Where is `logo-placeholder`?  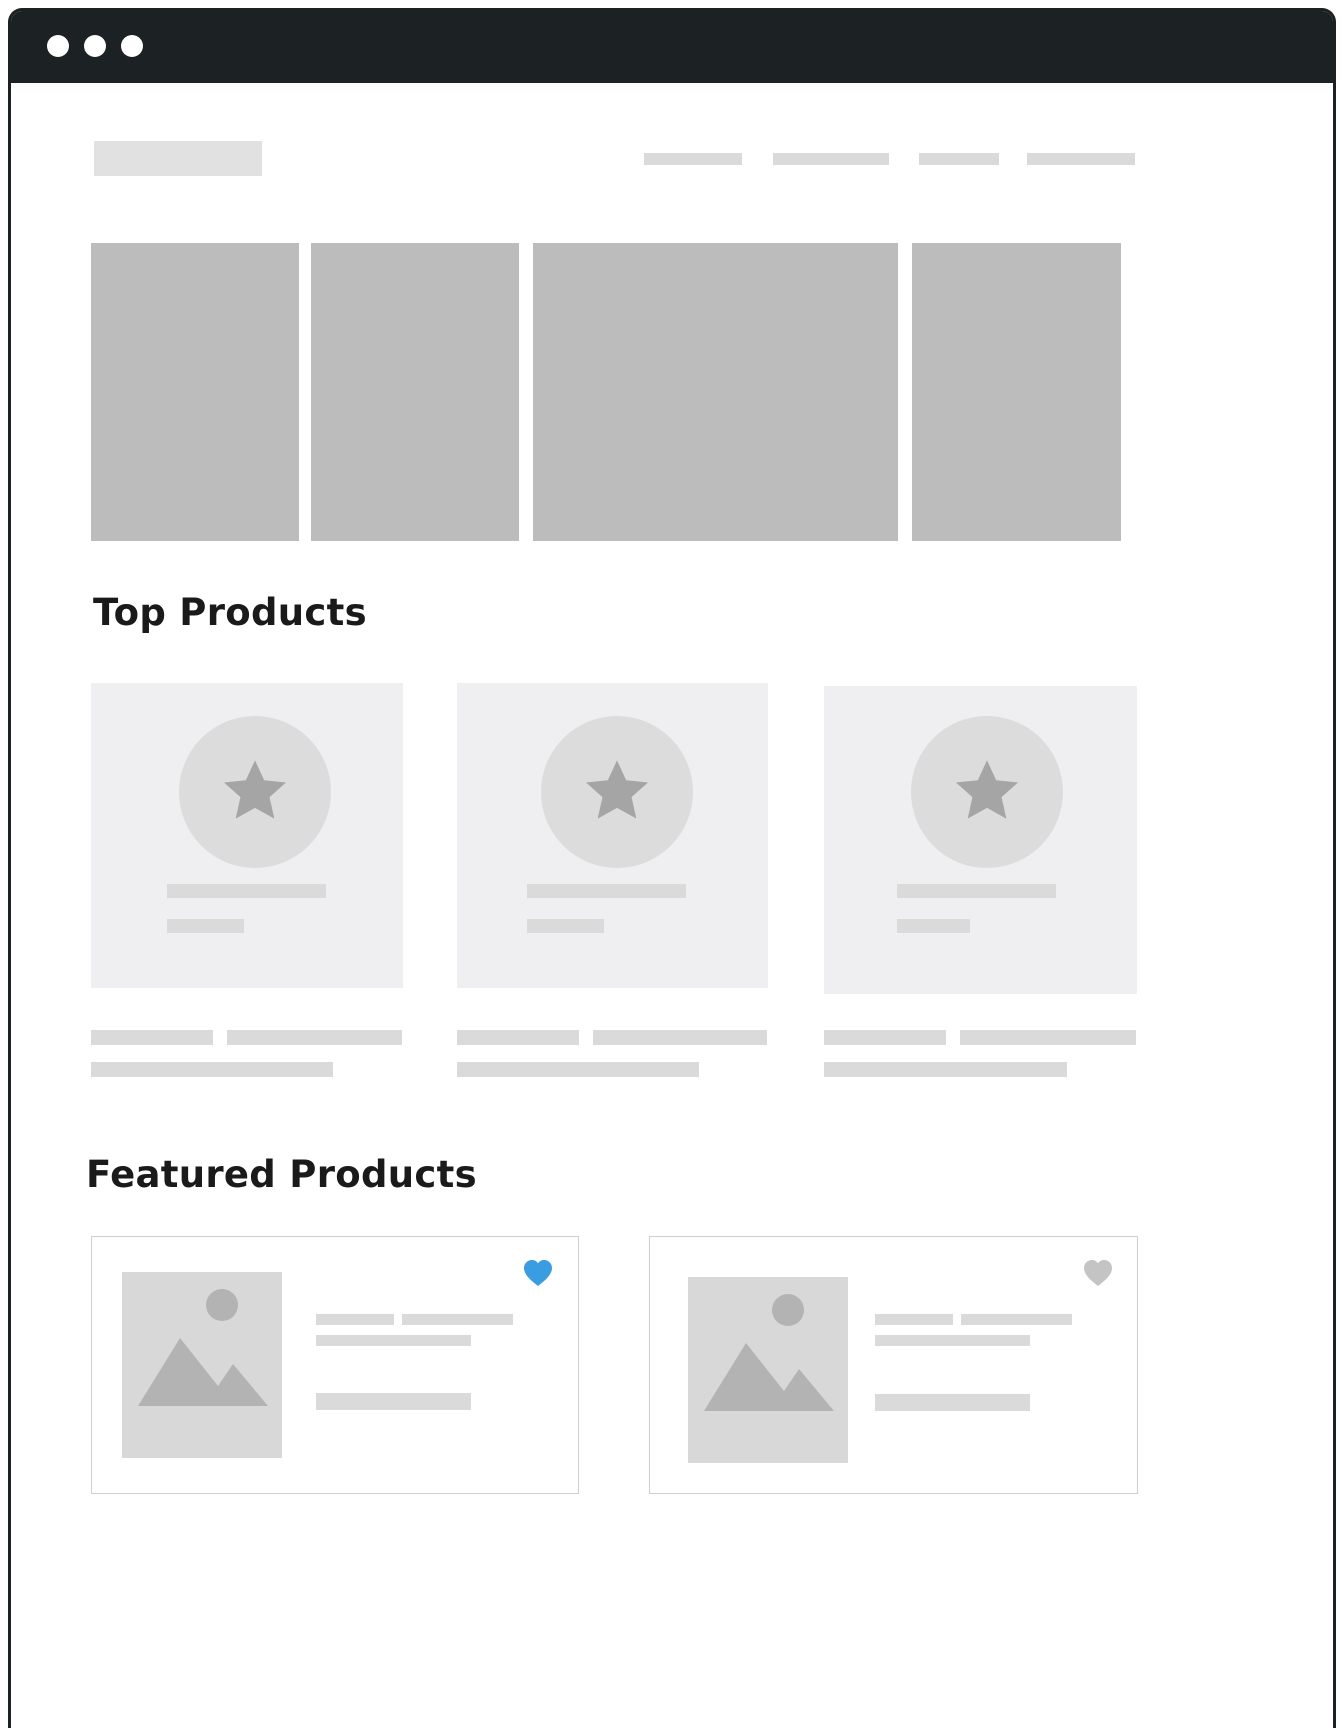 logo-placeholder is located at coordinates (178, 158).